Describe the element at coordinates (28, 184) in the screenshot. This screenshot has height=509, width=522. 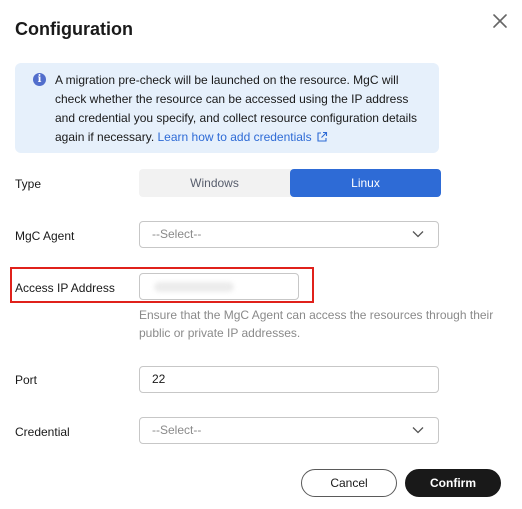
I see `type-label: Type` at that location.